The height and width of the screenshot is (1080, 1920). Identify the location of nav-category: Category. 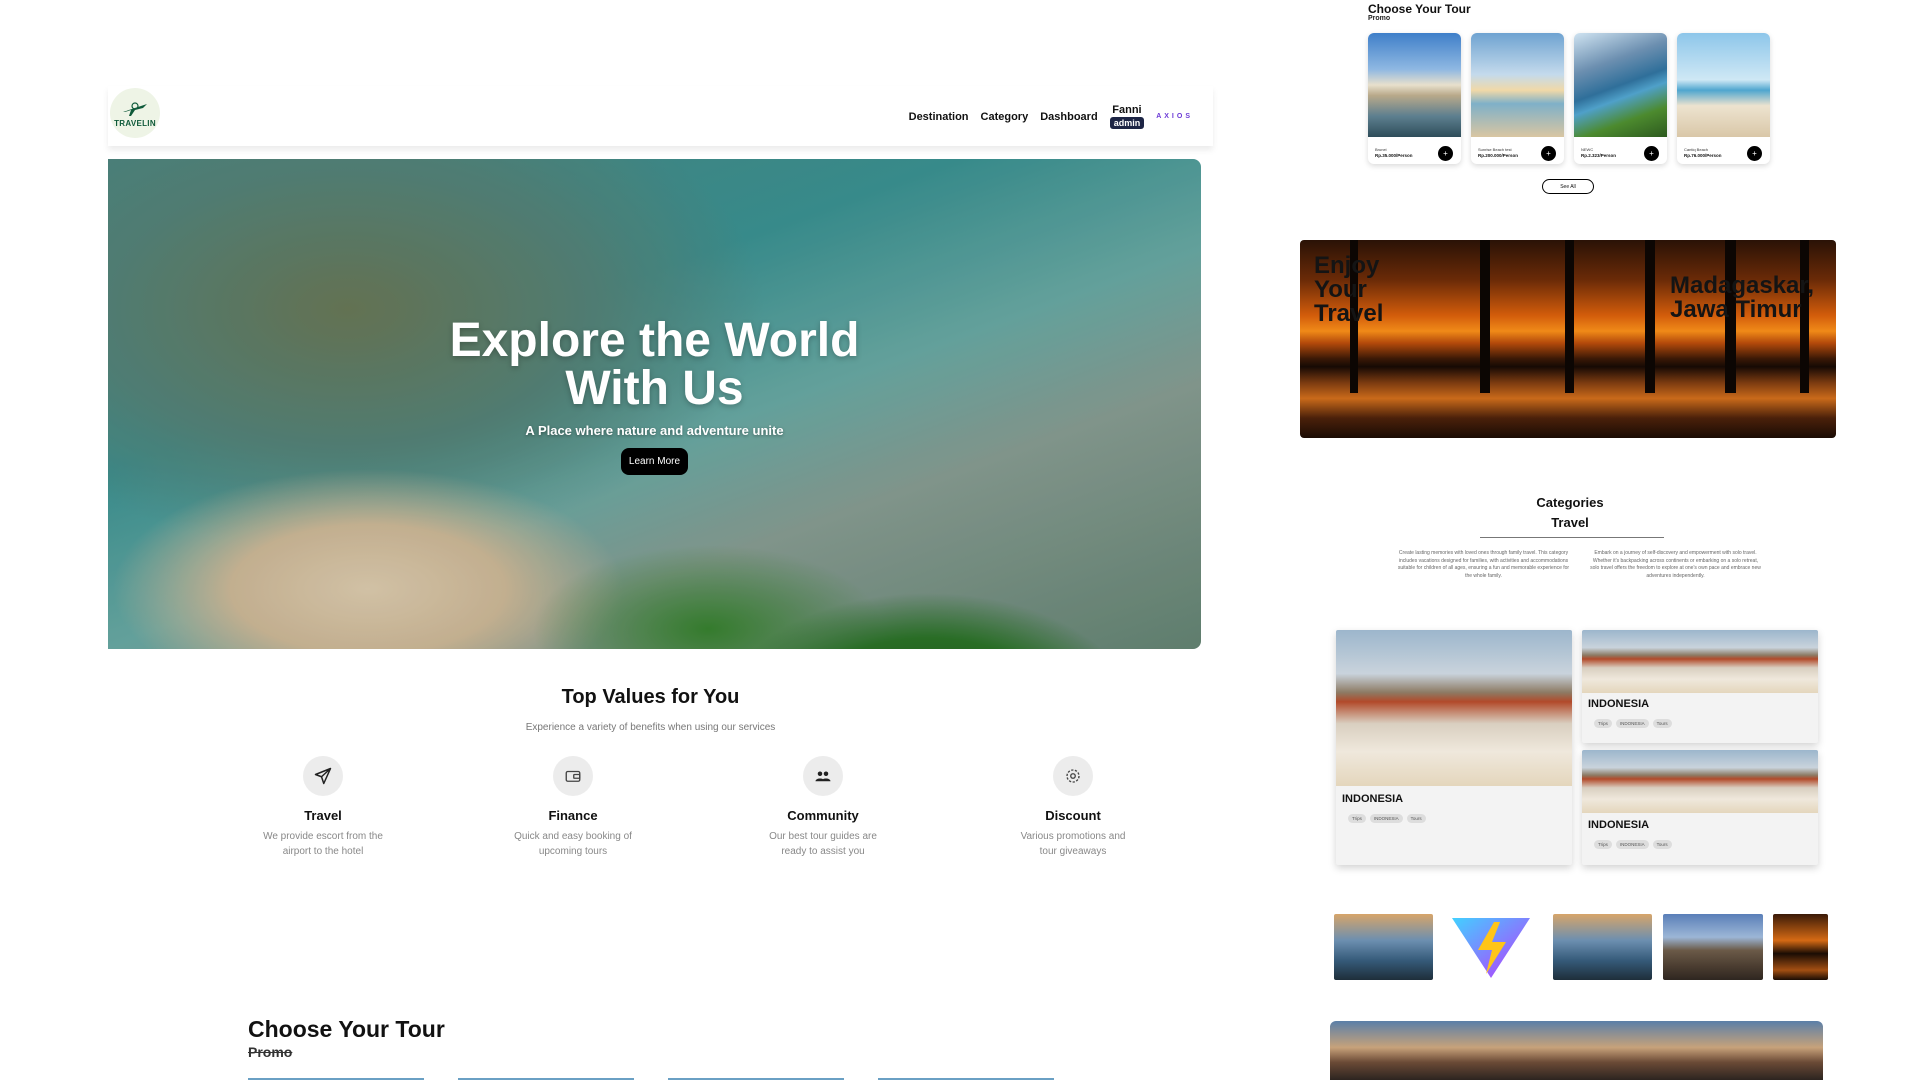
(1005, 117).